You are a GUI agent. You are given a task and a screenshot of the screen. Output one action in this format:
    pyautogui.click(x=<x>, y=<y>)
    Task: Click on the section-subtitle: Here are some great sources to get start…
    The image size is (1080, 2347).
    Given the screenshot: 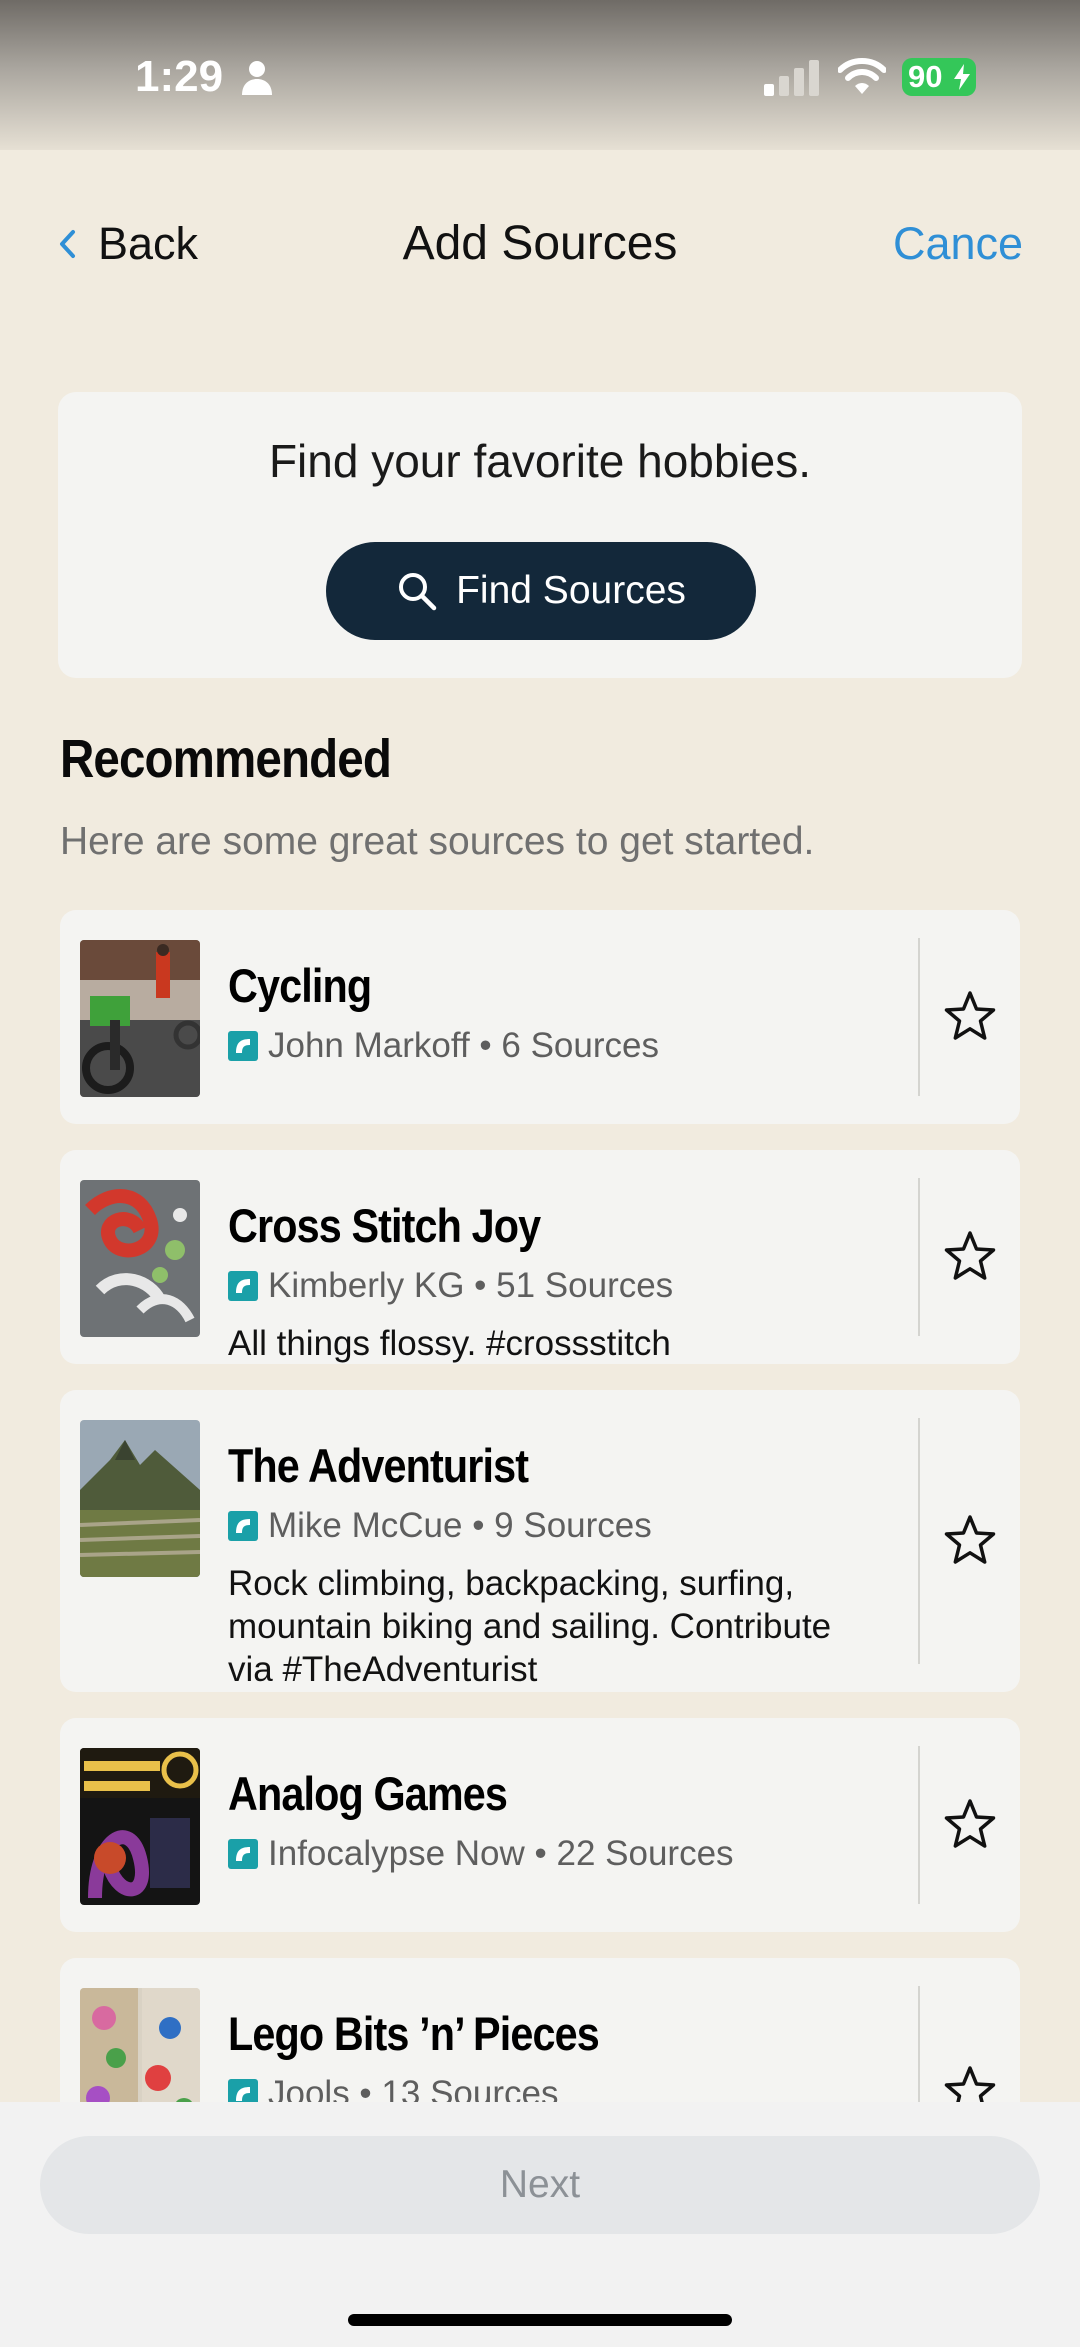 What is the action you would take?
    pyautogui.click(x=437, y=841)
    